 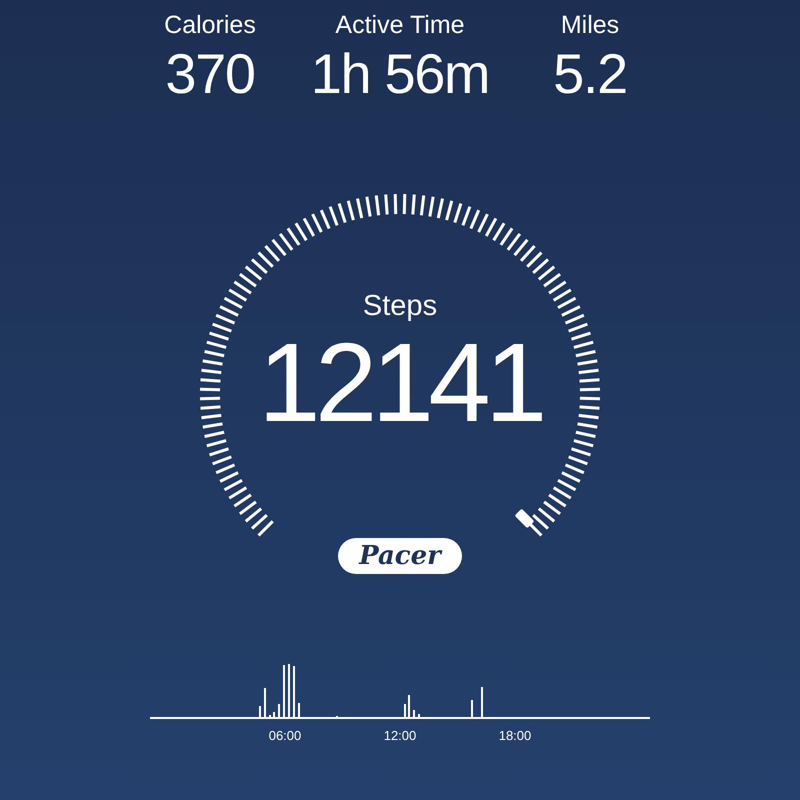 I want to click on stat-value: 5.2, so click(x=590, y=74).